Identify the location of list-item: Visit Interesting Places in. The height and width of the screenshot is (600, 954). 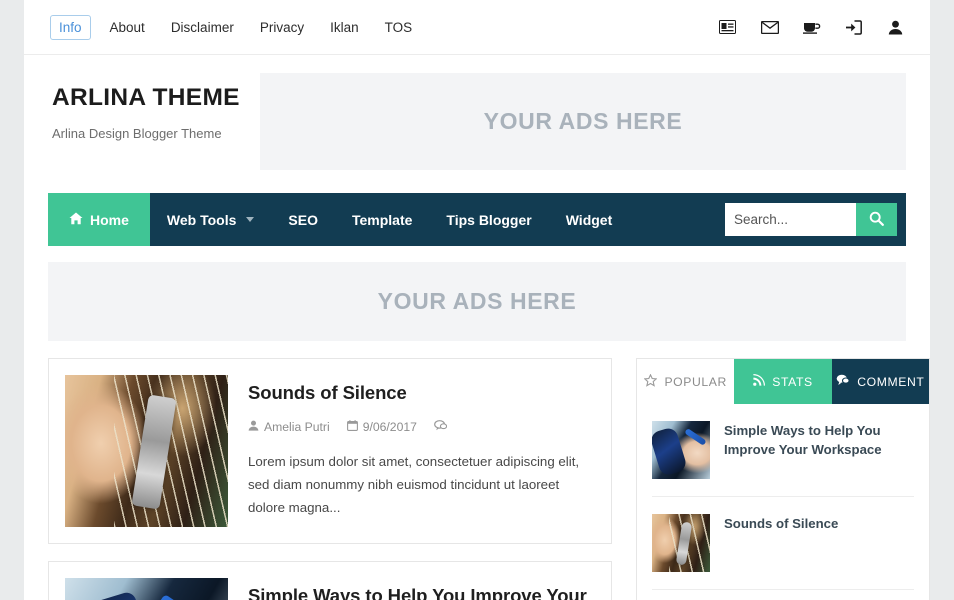
(783, 595).